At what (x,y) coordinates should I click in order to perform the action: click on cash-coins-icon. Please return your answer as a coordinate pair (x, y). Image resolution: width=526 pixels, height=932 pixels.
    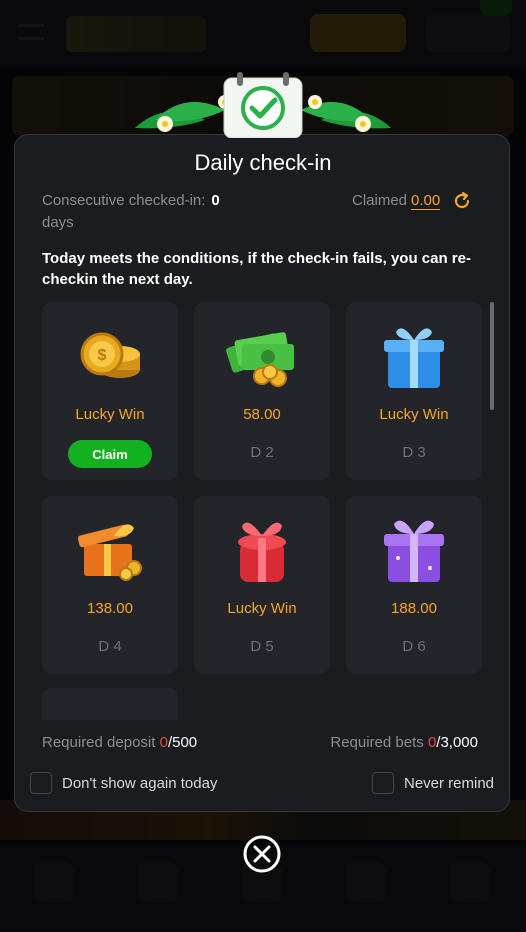
    Looking at the image, I should click on (260, 359).